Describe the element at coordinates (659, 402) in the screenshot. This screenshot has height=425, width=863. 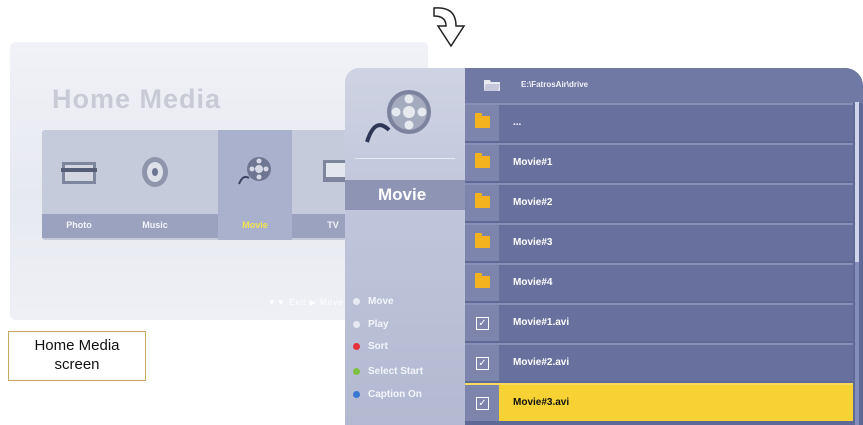
I see `list-item-file-selected: ✓ Movie#3.avi` at that location.